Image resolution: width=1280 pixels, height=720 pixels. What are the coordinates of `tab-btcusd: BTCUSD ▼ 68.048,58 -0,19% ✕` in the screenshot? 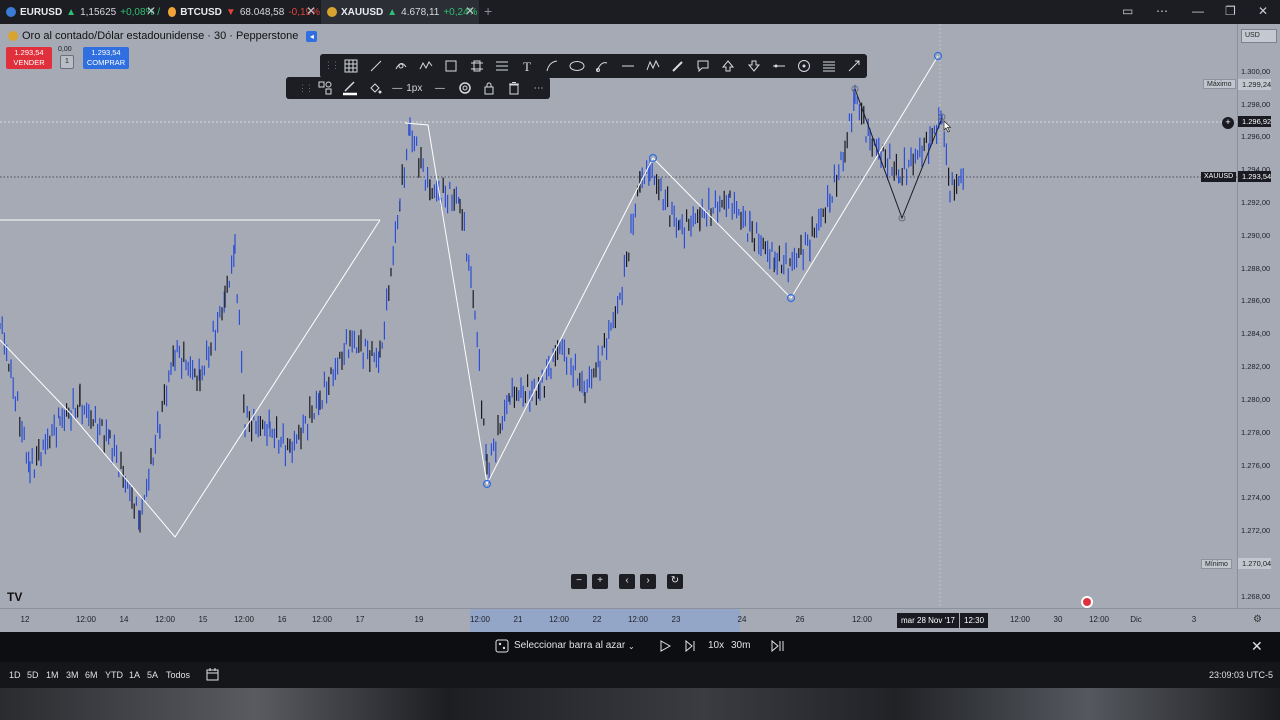 It's located at (241, 12).